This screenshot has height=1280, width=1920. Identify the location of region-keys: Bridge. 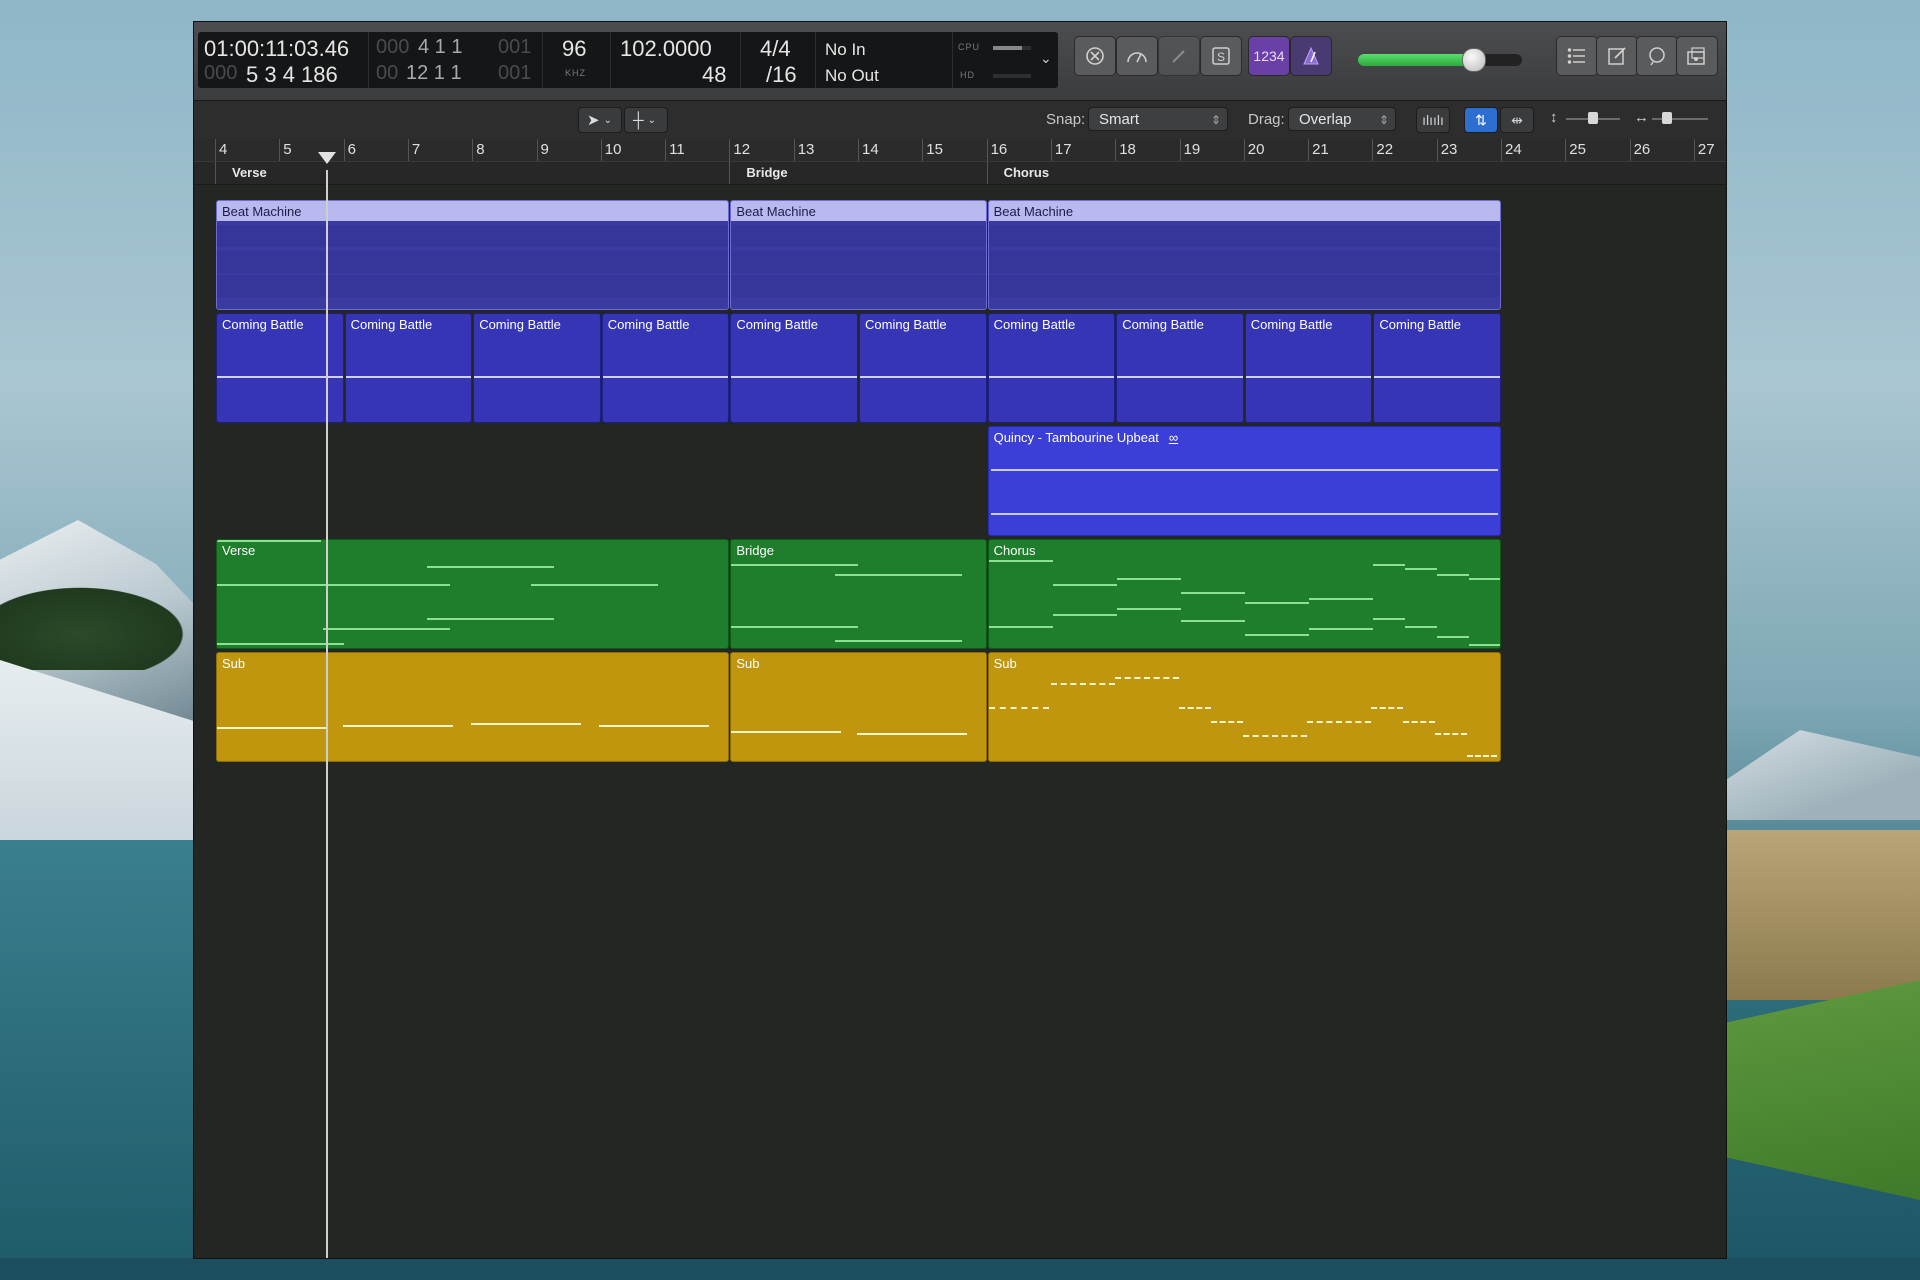
(858, 594).